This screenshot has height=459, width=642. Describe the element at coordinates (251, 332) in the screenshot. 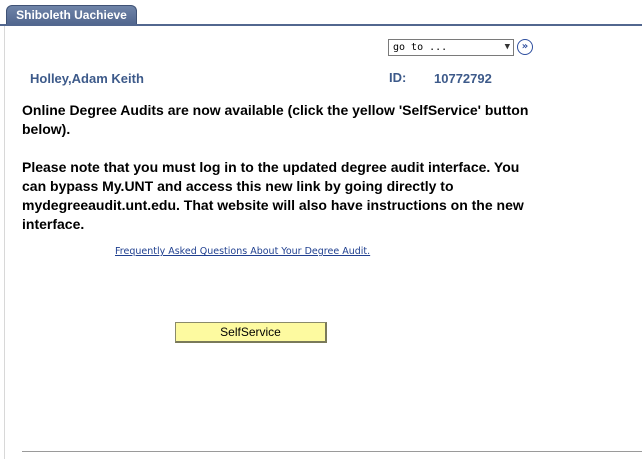

I see `selfservice-button: SelfService` at that location.